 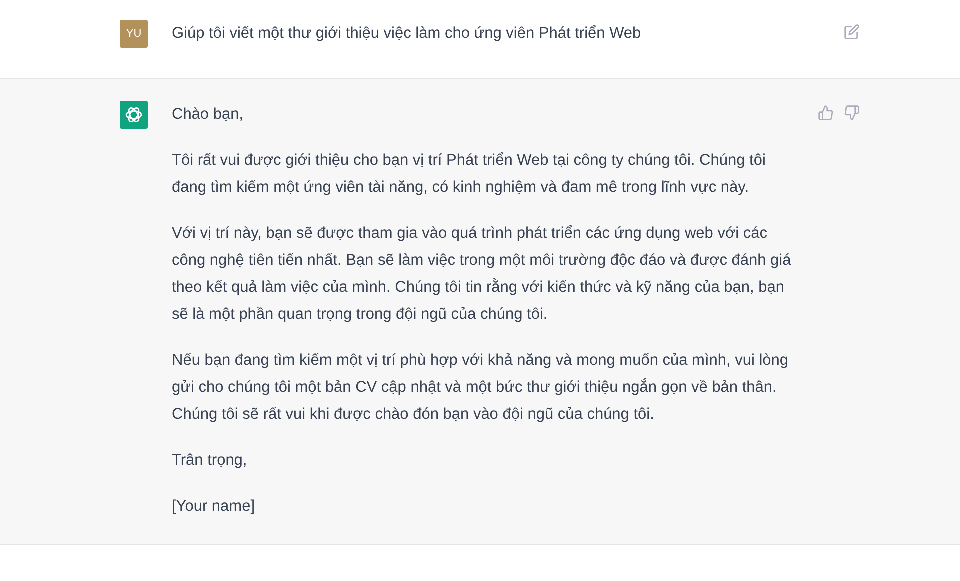 What do you see at coordinates (134, 115) in the screenshot?
I see `logo-icon` at bounding box center [134, 115].